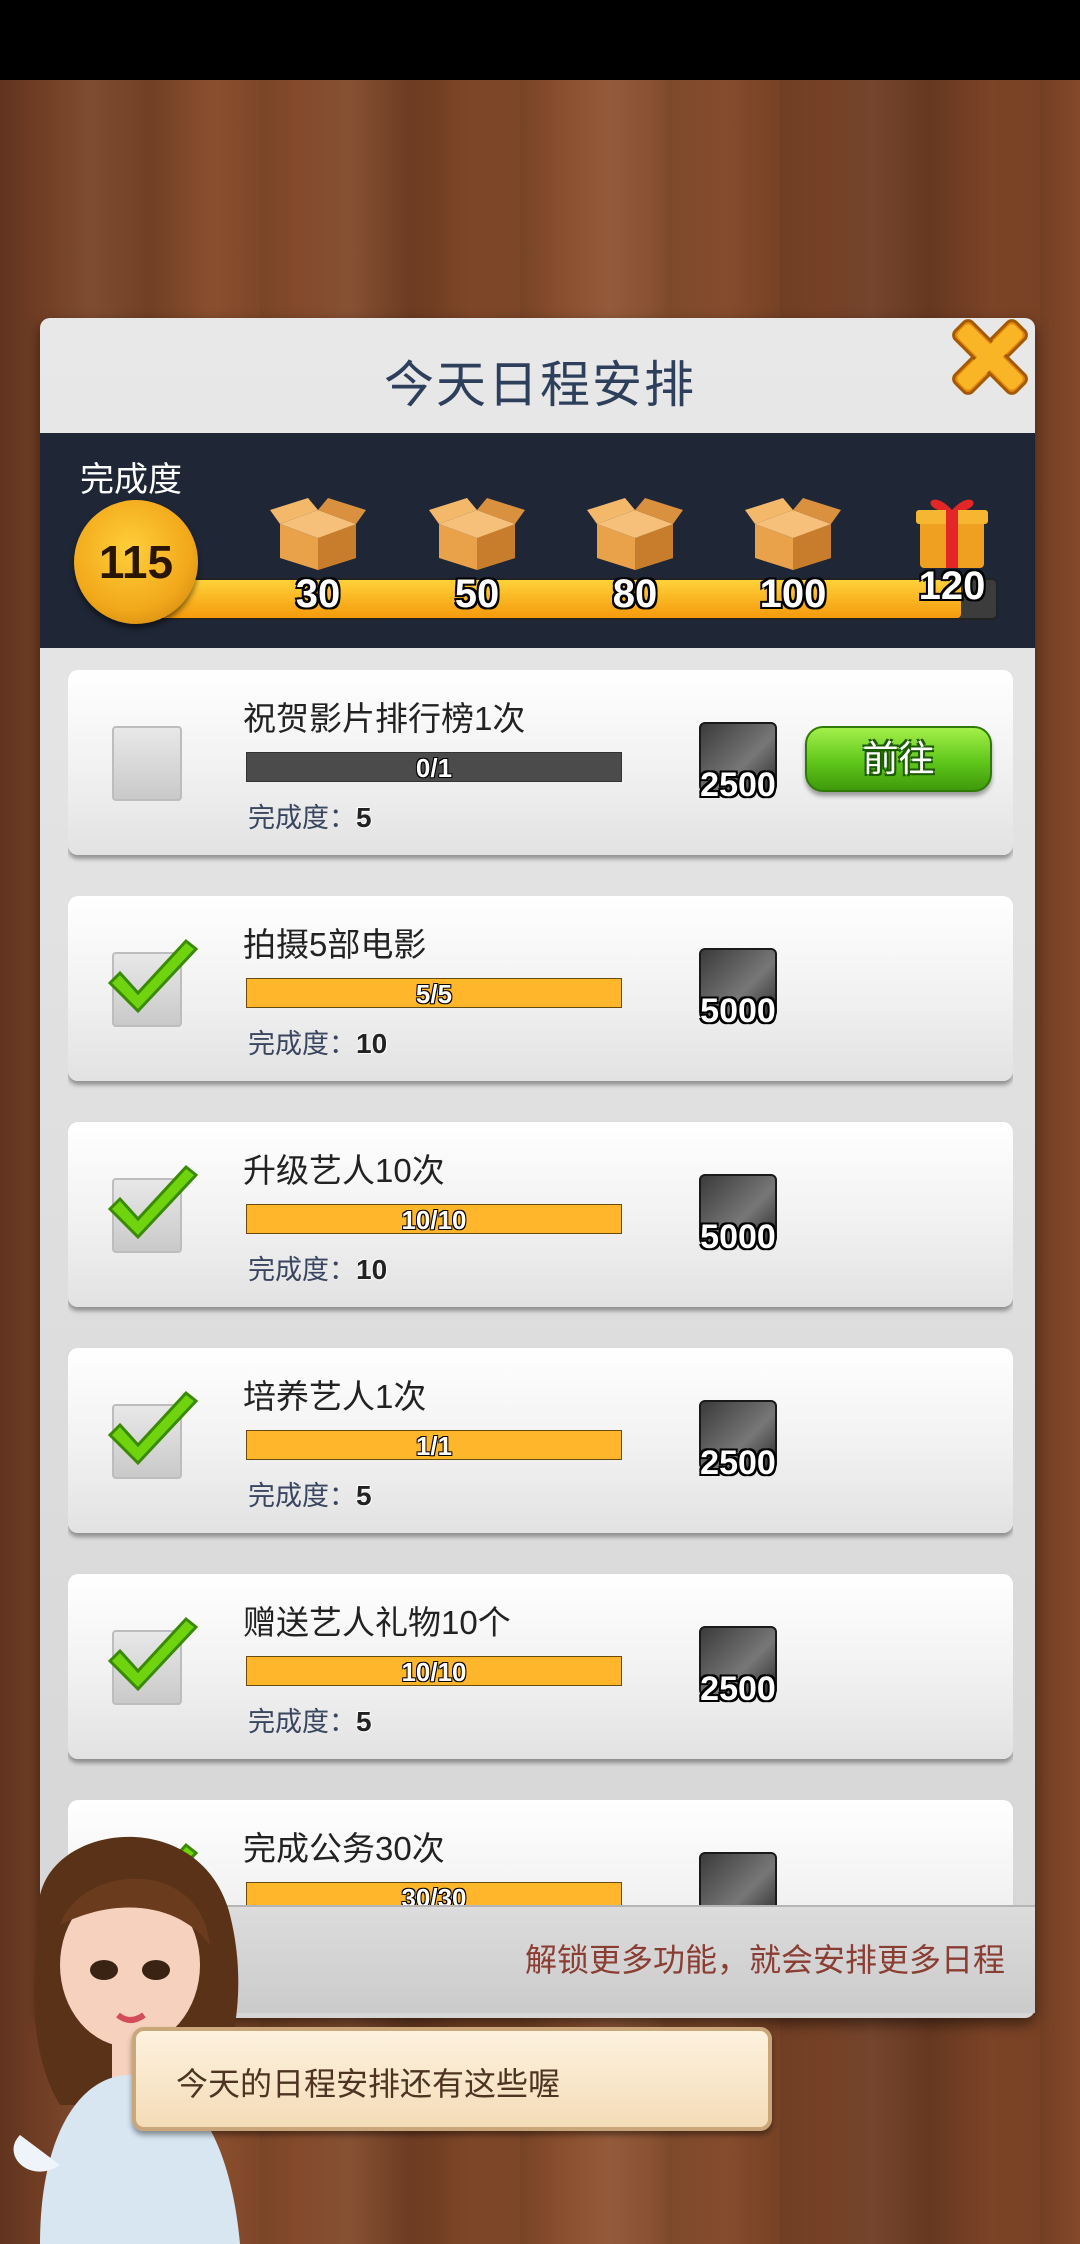 The height and width of the screenshot is (2244, 1080). What do you see at coordinates (952, 530) in the screenshot?
I see `gift-icon` at bounding box center [952, 530].